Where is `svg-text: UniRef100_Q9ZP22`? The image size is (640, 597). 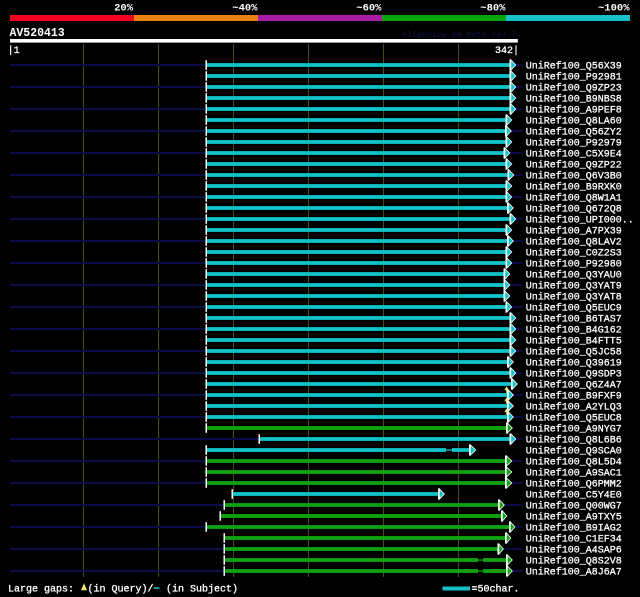 svg-text: UniRef100_Q9ZP22 is located at coordinates (574, 166).